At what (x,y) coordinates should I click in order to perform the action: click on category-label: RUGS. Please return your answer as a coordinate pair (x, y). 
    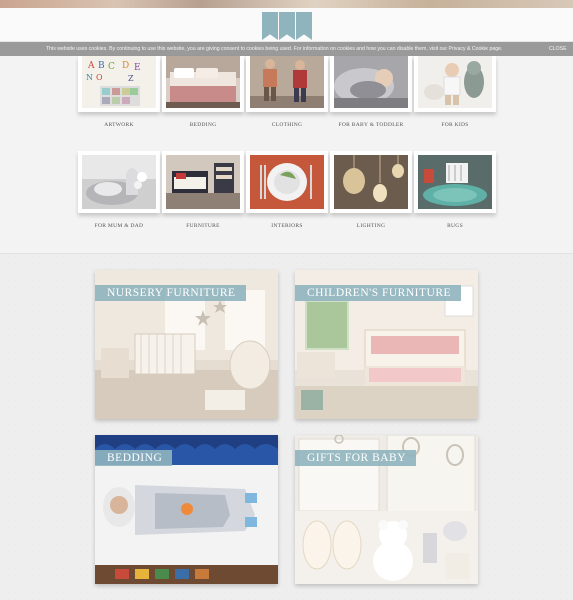
    Looking at the image, I should click on (455, 226).